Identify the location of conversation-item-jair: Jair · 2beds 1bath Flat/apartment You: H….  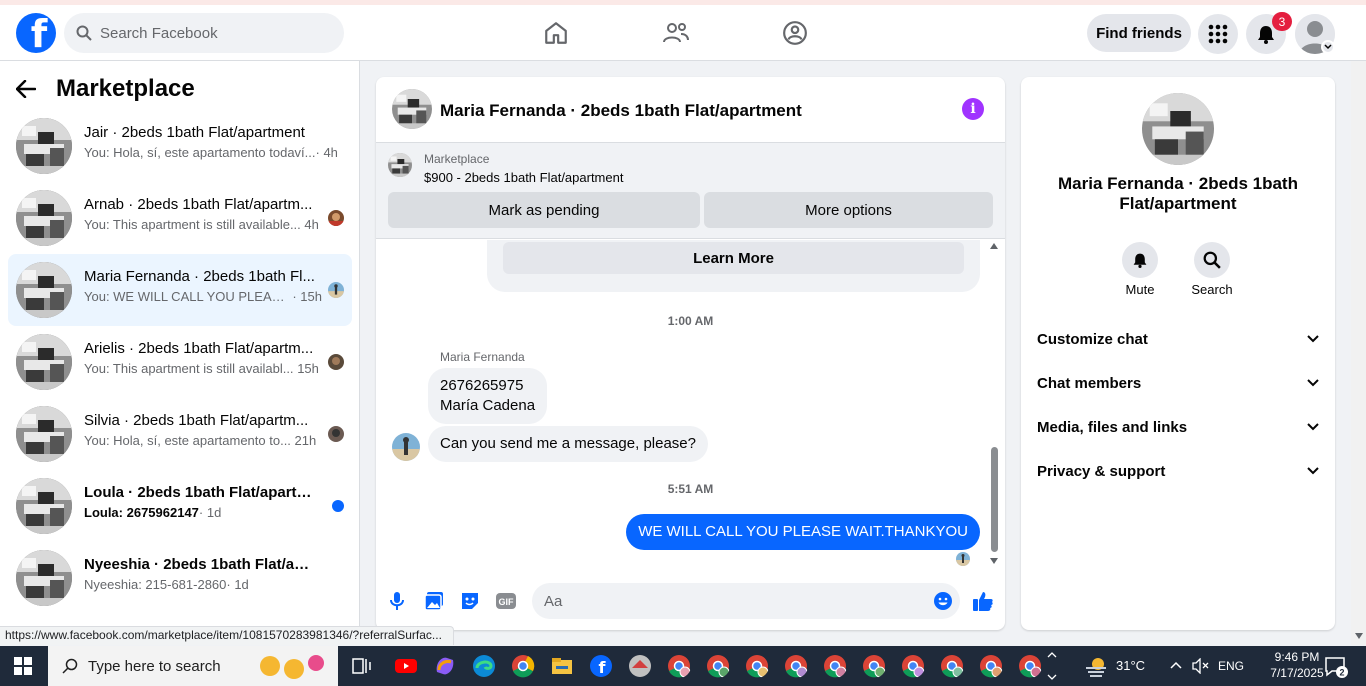
(180, 146).